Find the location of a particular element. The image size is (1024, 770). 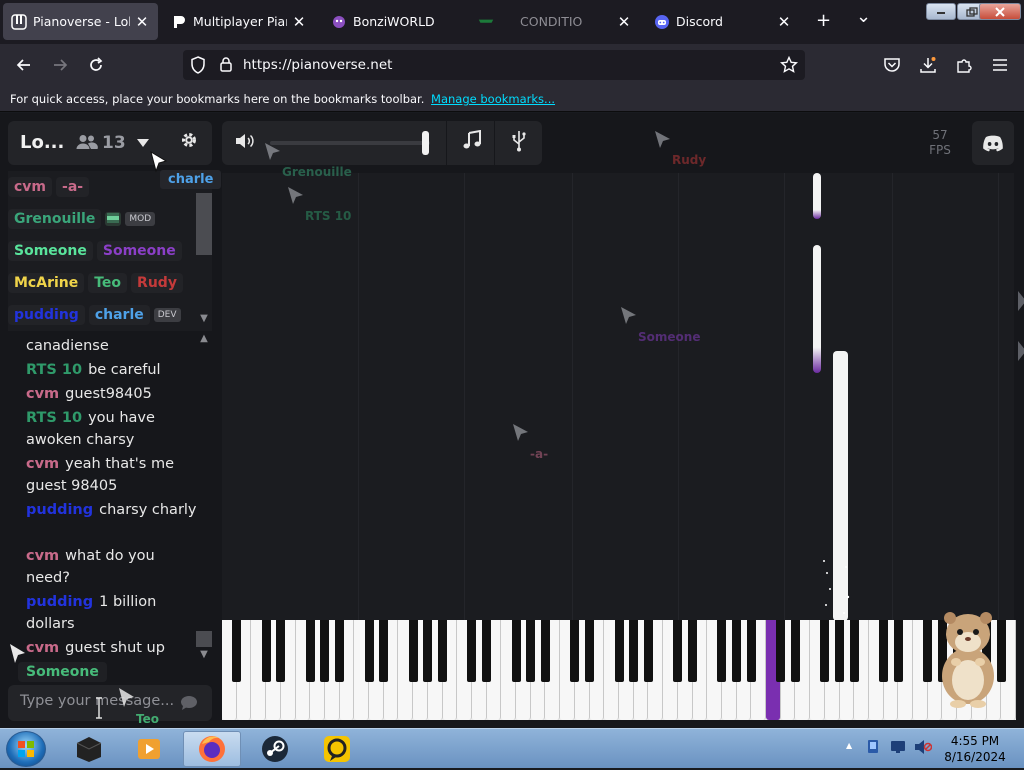

tab-multiplayer-piano: Multiplayer Piano ✕ is located at coordinates (239, 21).